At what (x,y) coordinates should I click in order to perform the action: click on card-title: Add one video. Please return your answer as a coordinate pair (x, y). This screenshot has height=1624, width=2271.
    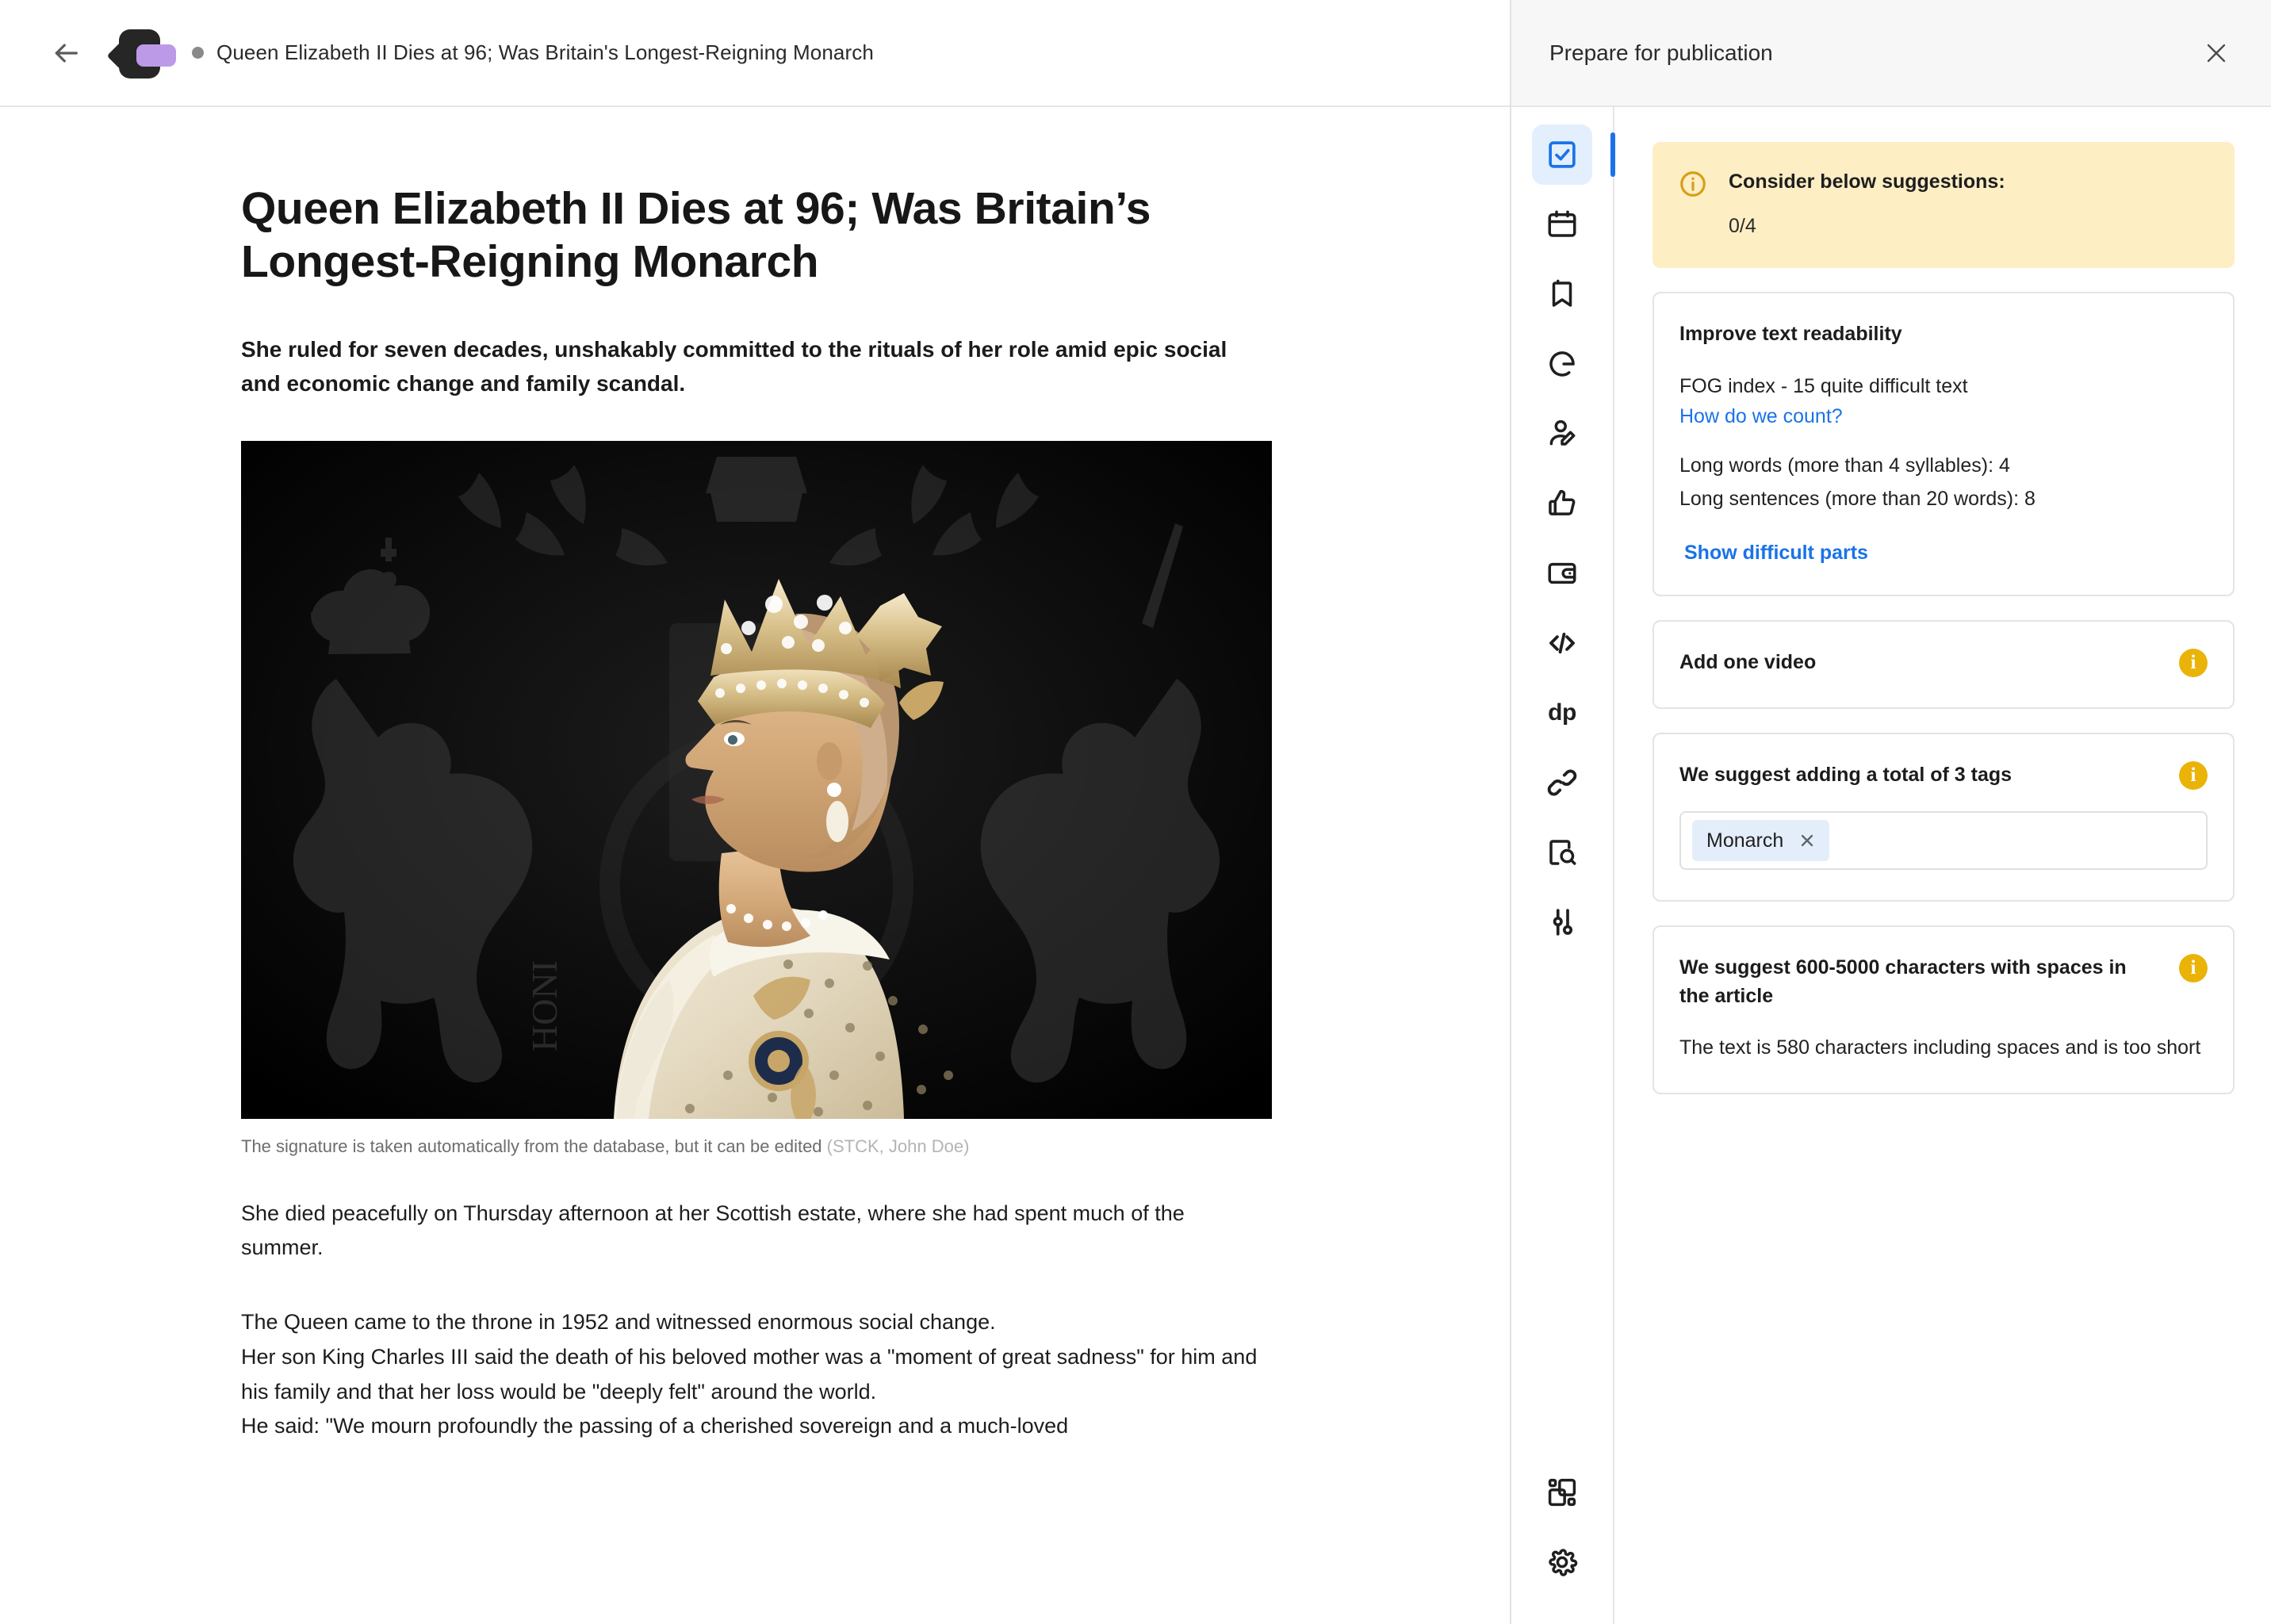
    Looking at the image, I should click on (1748, 662).